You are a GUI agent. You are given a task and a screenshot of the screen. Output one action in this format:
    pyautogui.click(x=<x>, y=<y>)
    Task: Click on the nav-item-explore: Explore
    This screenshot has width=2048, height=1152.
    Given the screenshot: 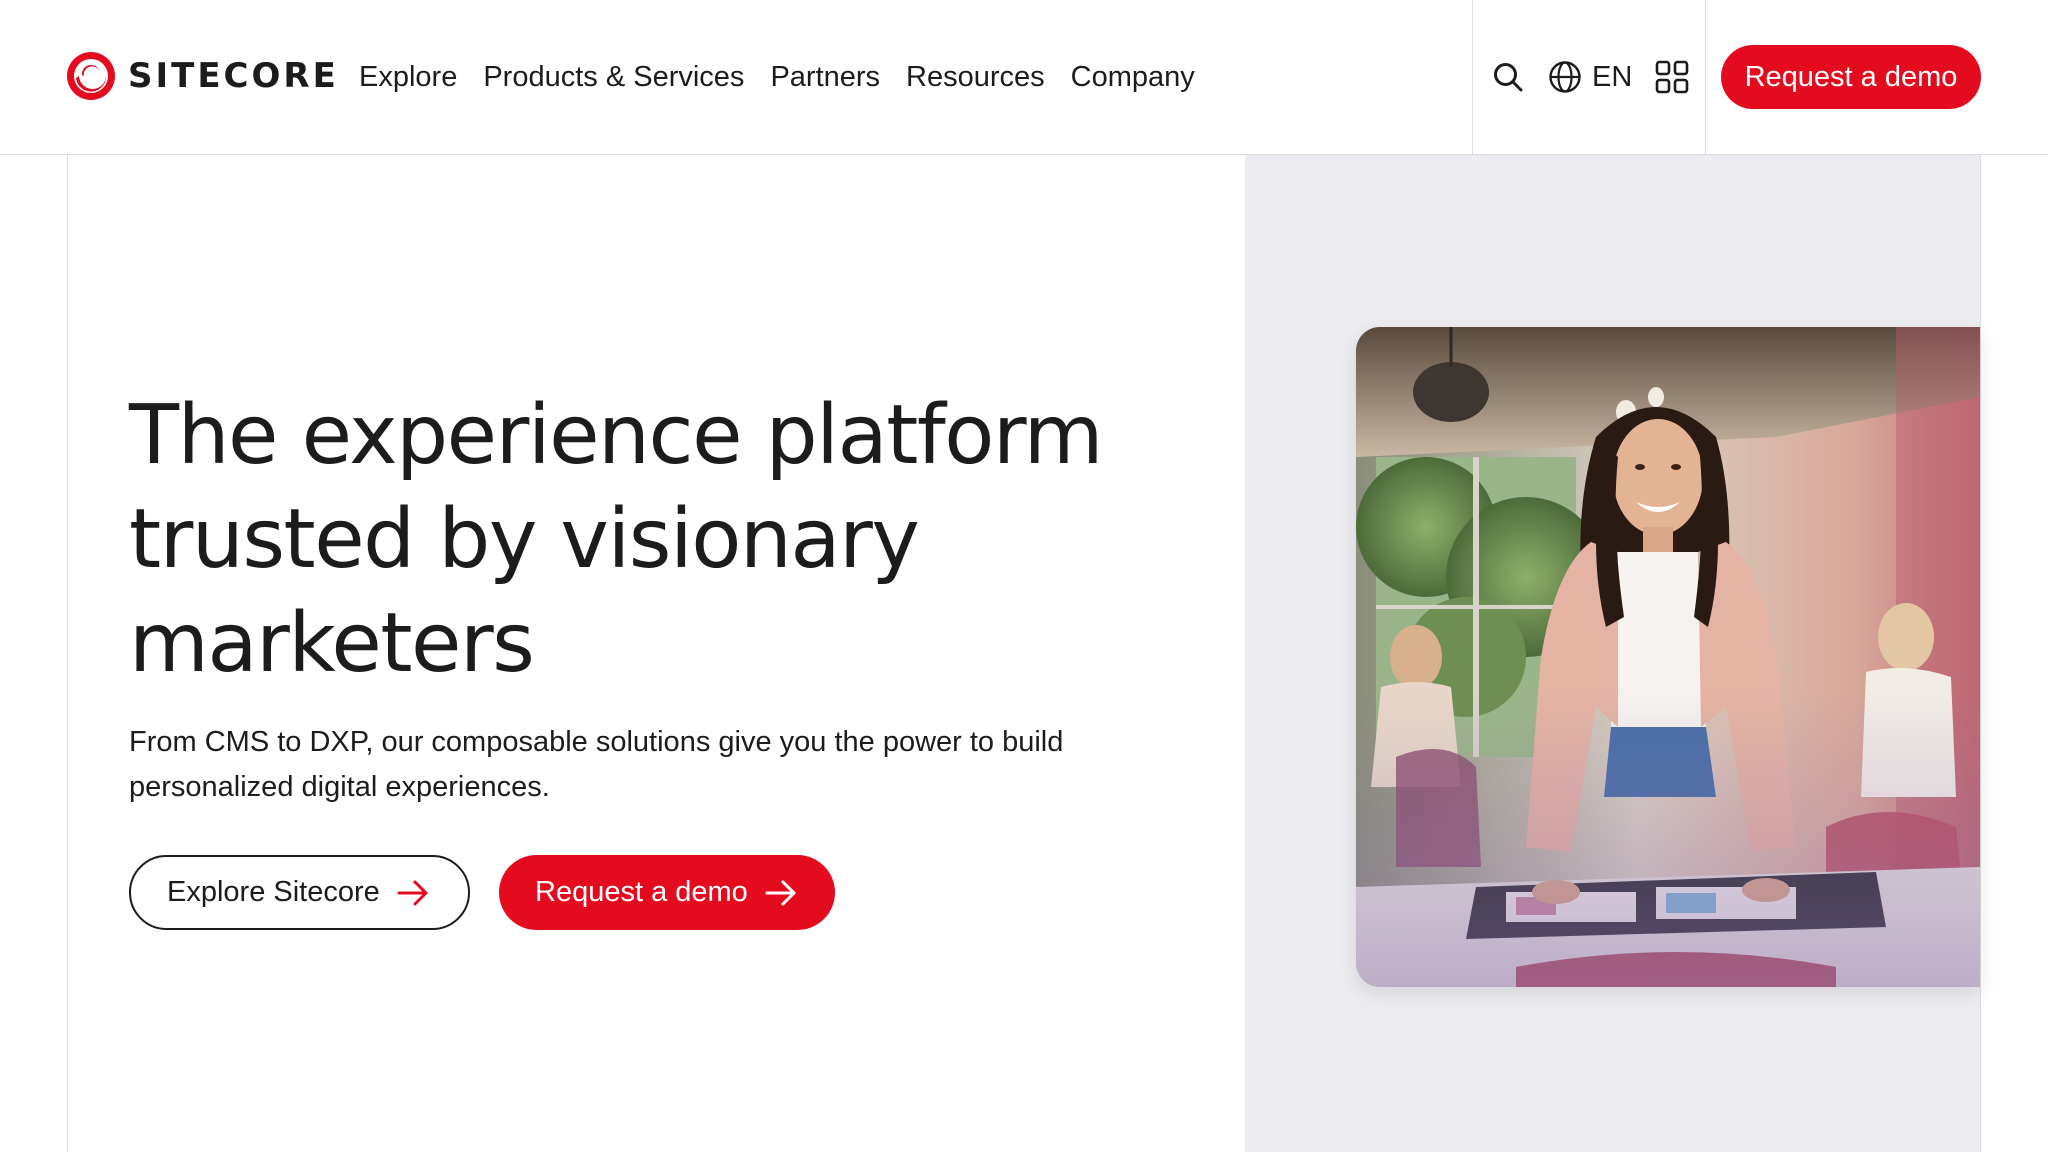 What is the action you would take?
    pyautogui.click(x=408, y=77)
    